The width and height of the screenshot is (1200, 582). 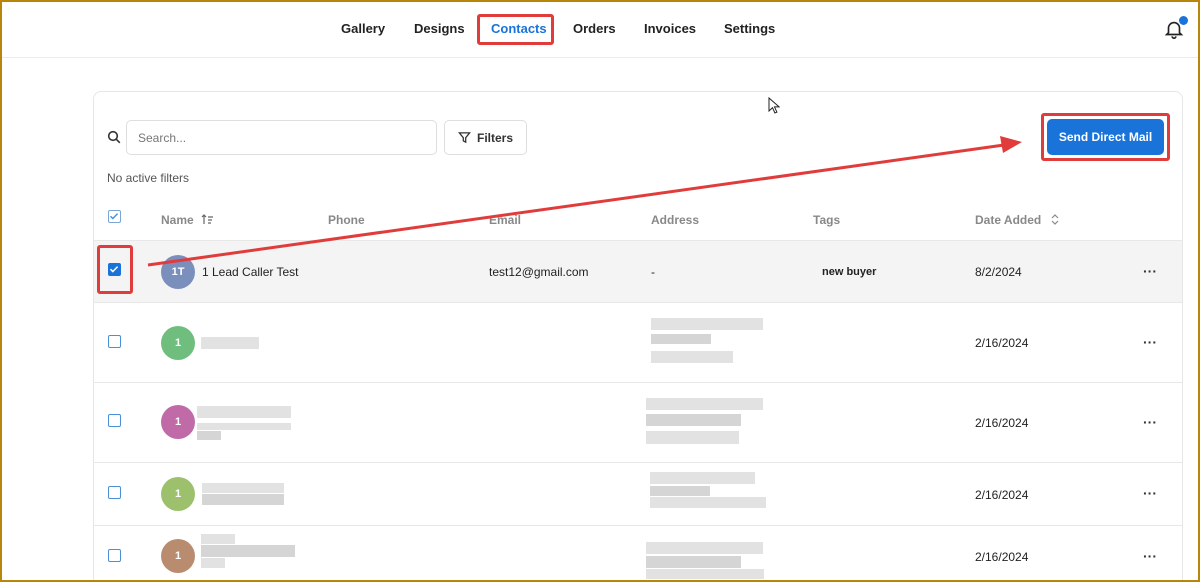 I want to click on filters-button: Filters, so click(x=485, y=137).